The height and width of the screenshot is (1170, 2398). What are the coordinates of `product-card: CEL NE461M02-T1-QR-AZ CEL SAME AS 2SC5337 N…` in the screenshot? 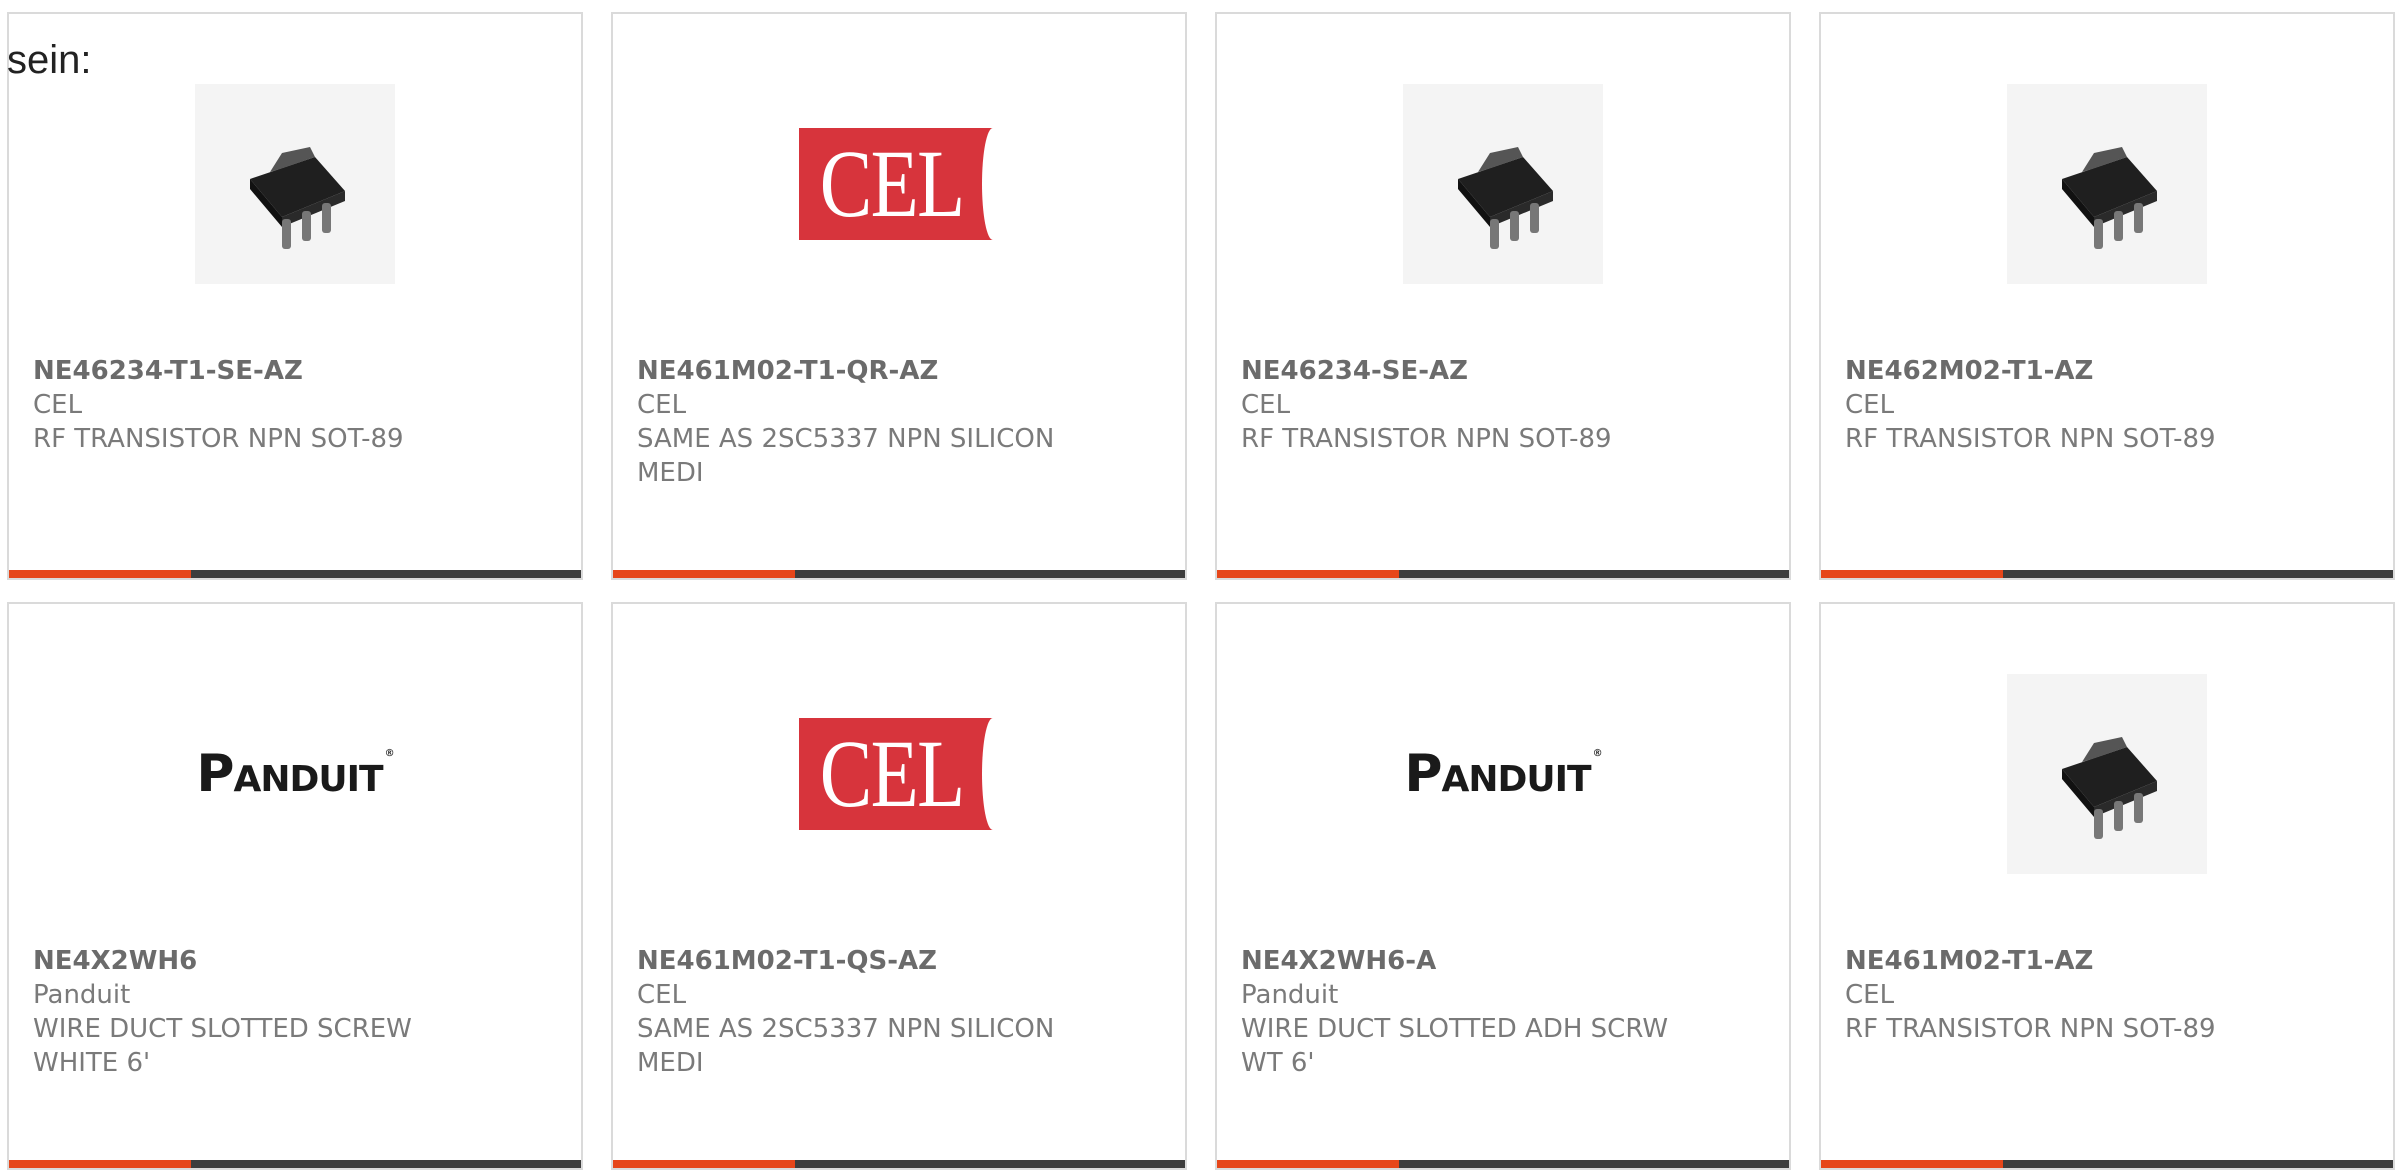 It's located at (899, 296).